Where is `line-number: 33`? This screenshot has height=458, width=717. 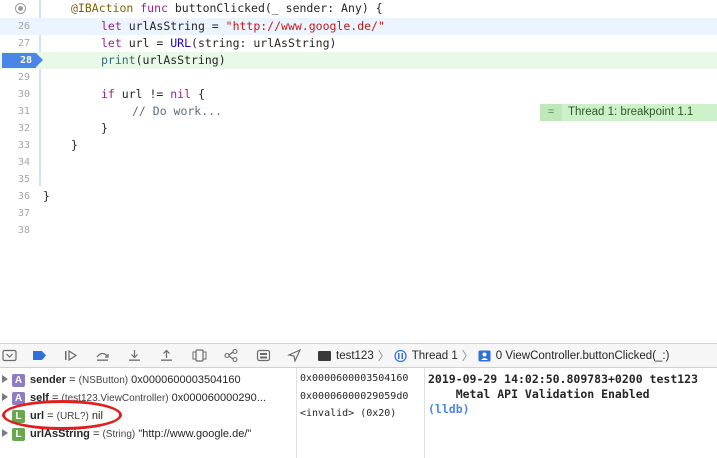 line-number: 33 is located at coordinates (23, 145).